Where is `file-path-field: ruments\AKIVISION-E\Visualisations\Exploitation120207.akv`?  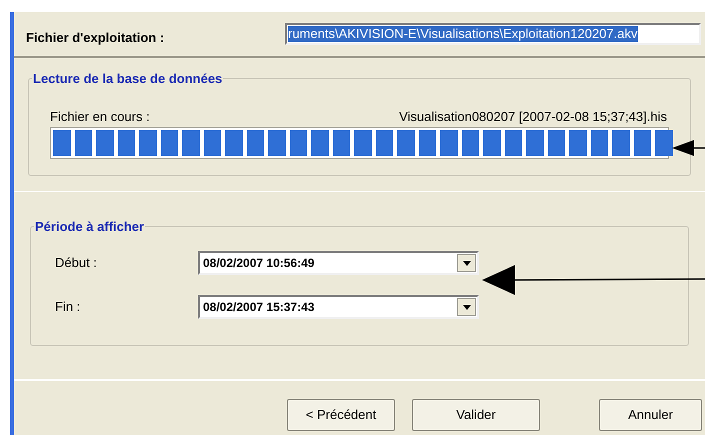
file-path-field: ruments\AKIVISION-E\Visualisations\Exploitation120207.akv is located at coordinates (493, 34).